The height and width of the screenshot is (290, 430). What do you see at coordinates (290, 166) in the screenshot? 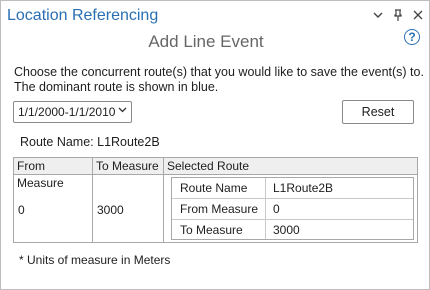
I see `column-header-selected-route: Selected Route` at bounding box center [290, 166].